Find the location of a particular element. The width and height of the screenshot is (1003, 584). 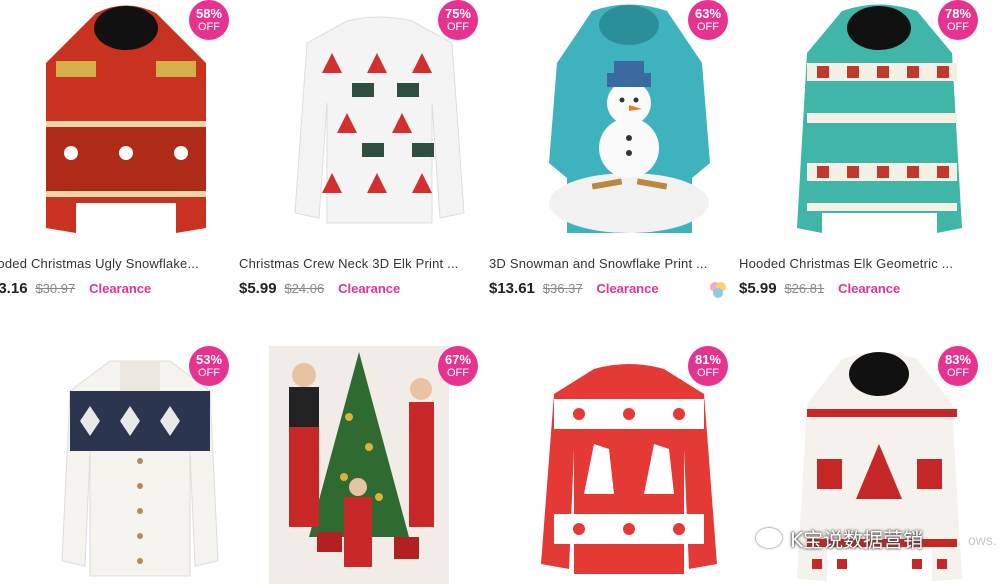

discount-percent: 78% is located at coordinates (958, 13).